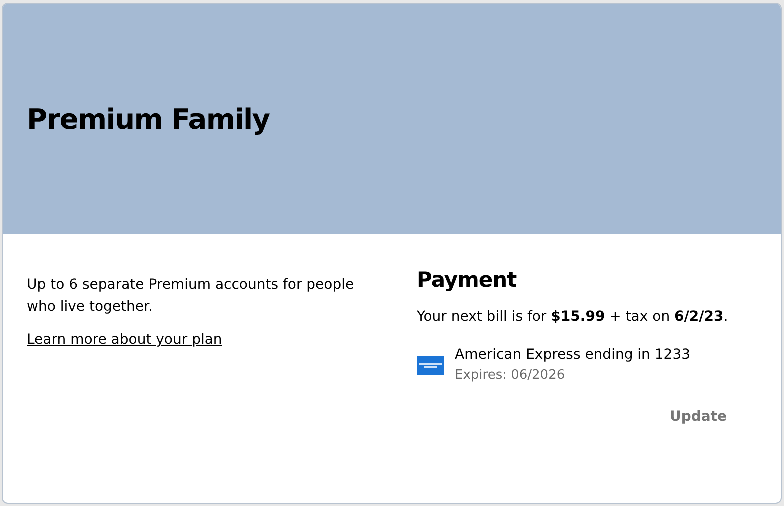 The width and height of the screenshot is (784, 506). I want to click on payment-title: Payment, so click(467, 280).